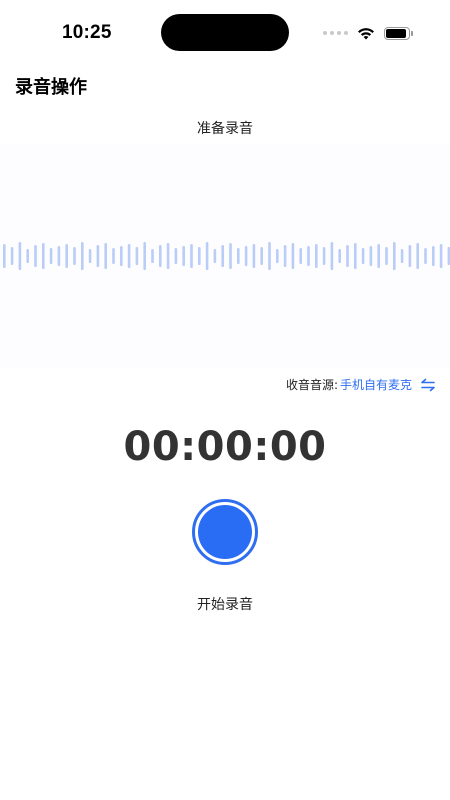  I want to click on waveform-icon, so click(226, 256).